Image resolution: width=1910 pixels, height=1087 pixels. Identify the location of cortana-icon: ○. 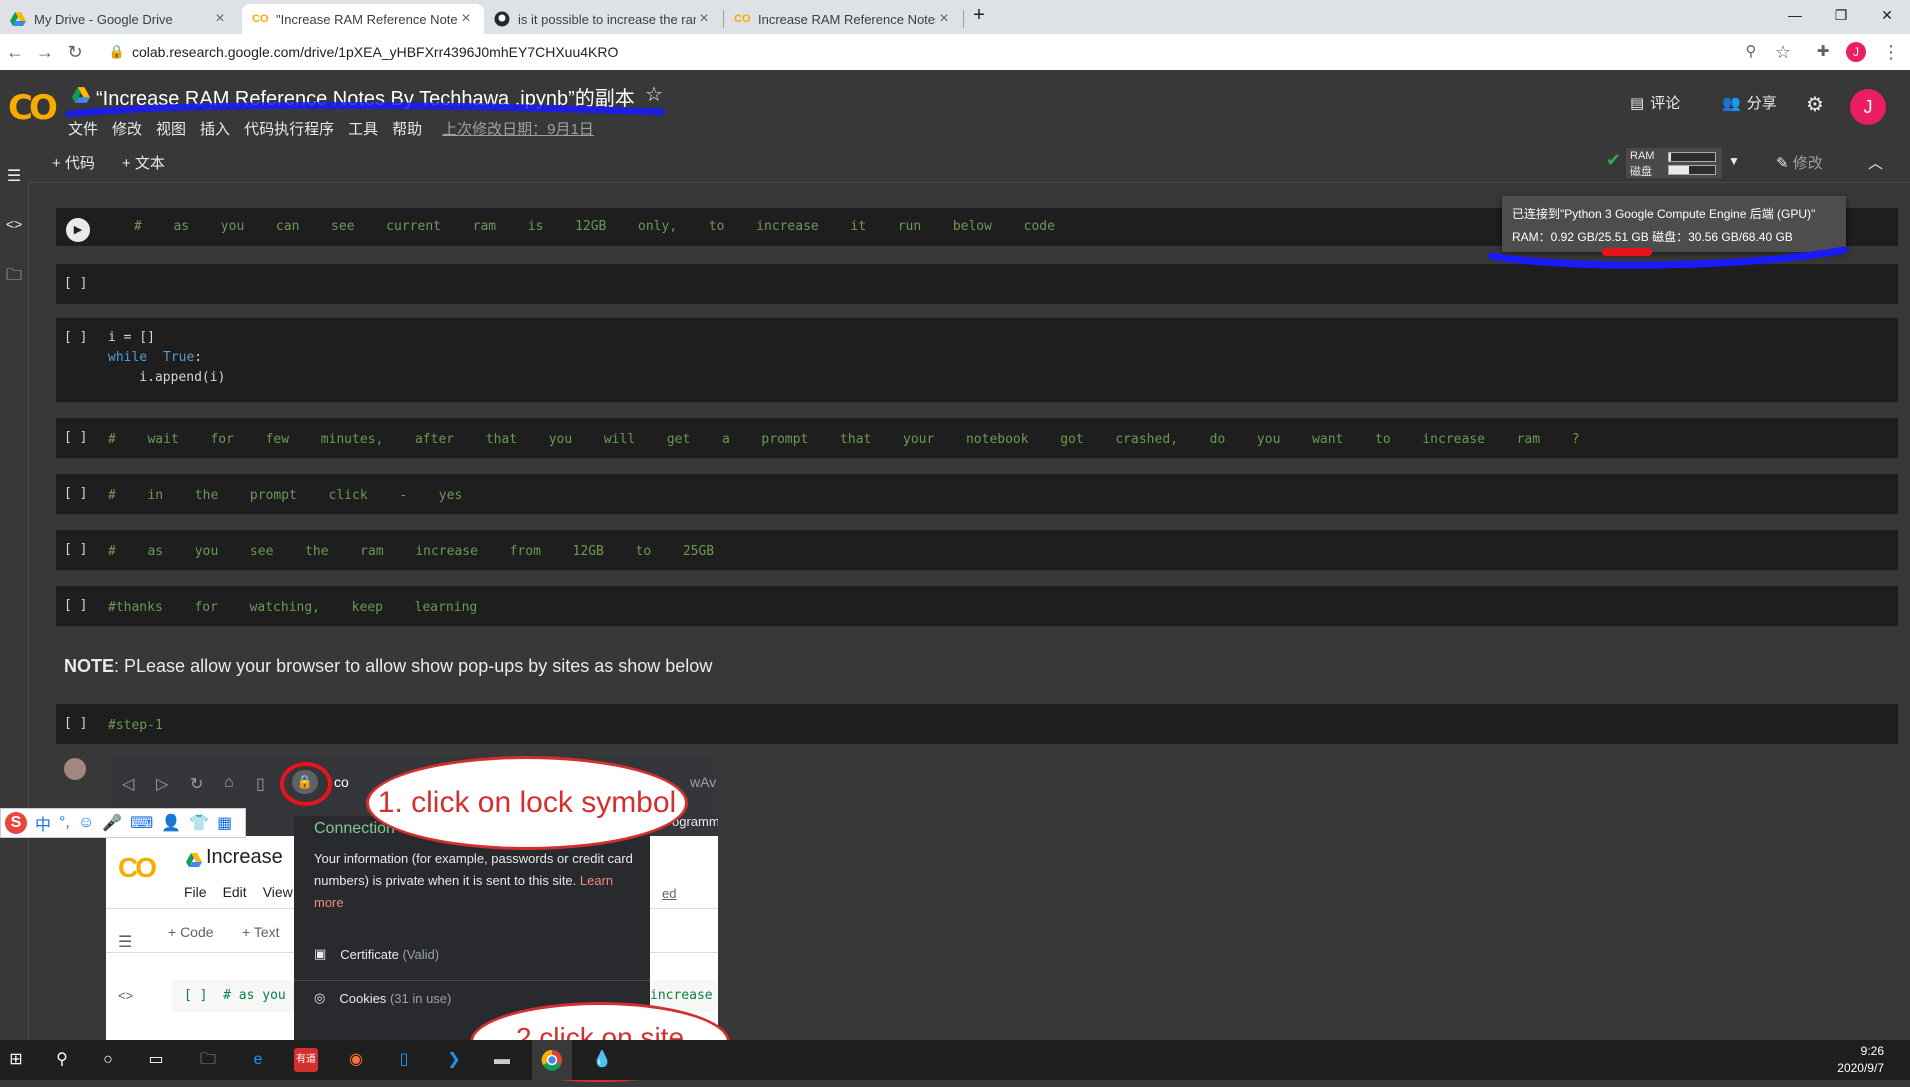
(108, 1060).